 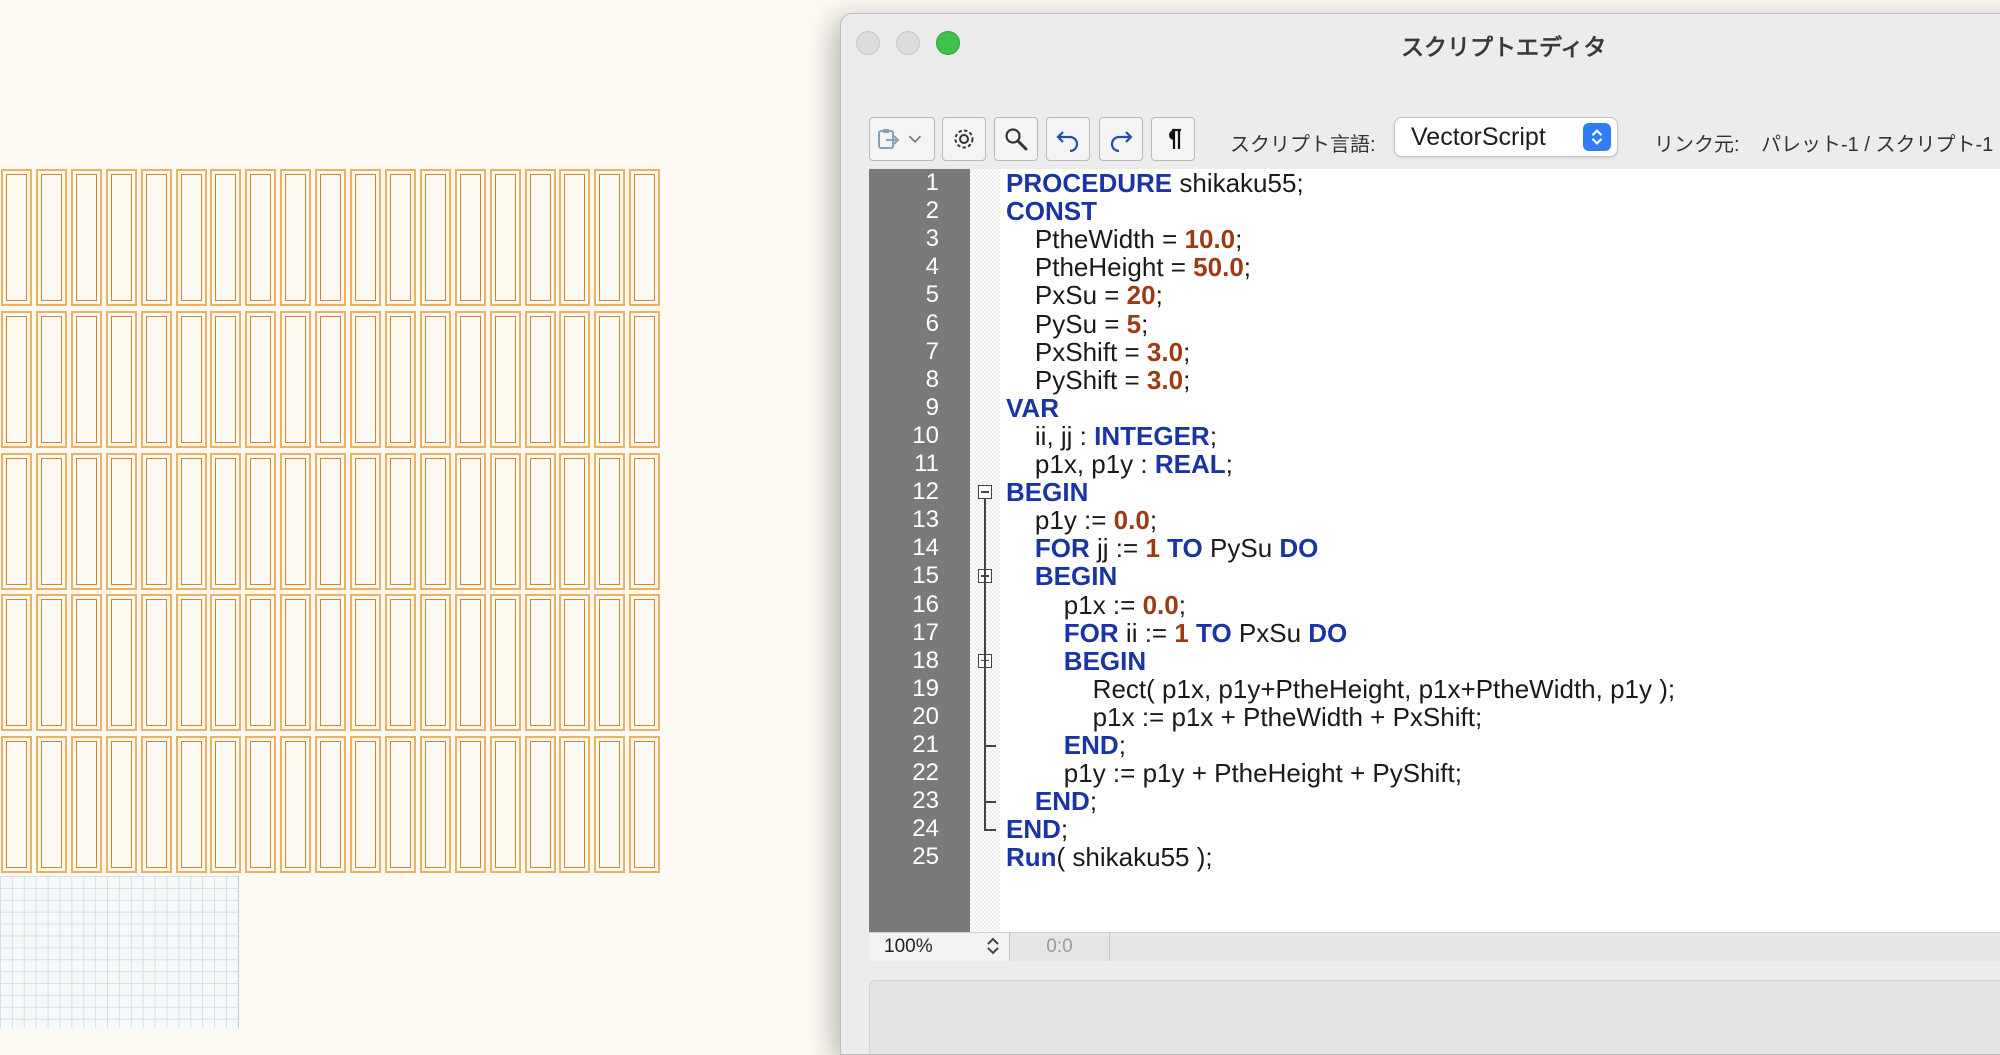 What do you see at coordinates (1077, 324) in the screenshot?
I see `code-line: PySu = 5;` at bounding box center [1077, 324].